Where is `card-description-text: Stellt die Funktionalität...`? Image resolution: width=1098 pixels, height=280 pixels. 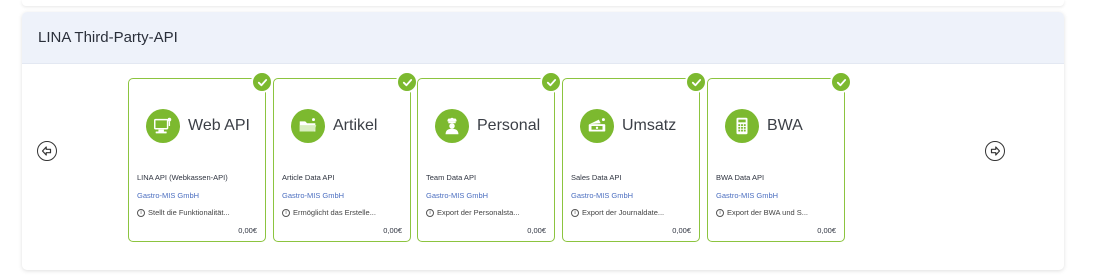 card-description-text: Stellt die Funktionalität... is located at coordinates (189, 212).